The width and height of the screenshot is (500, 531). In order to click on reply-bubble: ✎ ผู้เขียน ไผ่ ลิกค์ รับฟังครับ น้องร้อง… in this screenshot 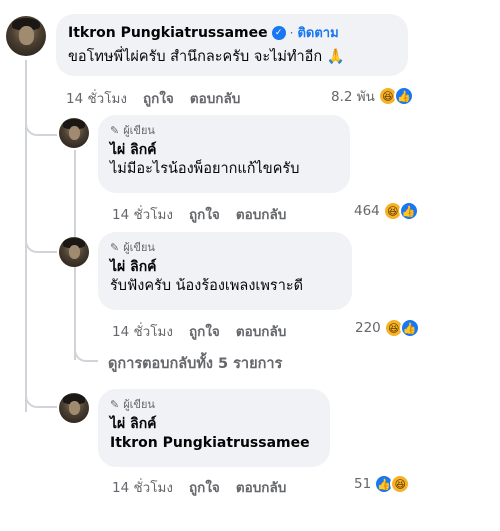, I will do `click(225, 271)`.